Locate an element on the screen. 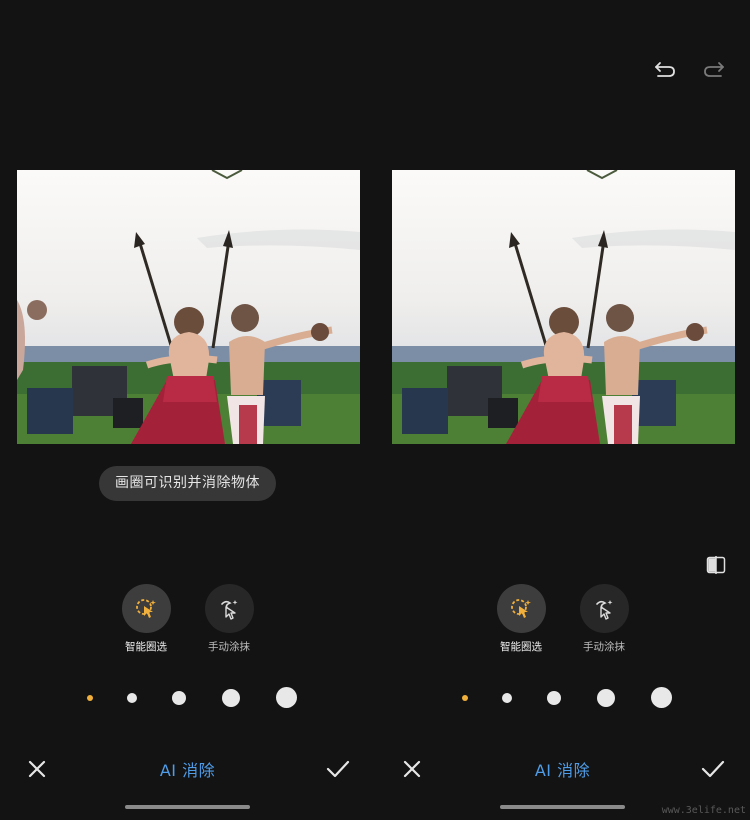  compare-icon is located at coordinates (716, 565).